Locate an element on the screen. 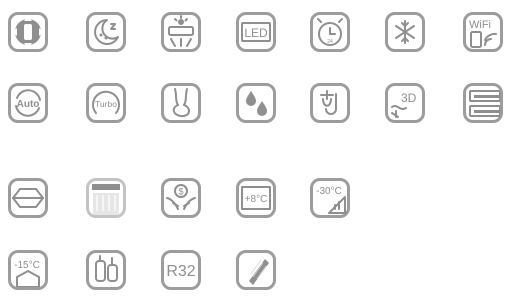 This screenshot has height=301, width=506. svg-text: -15°C is located at coordinates (27, 265).